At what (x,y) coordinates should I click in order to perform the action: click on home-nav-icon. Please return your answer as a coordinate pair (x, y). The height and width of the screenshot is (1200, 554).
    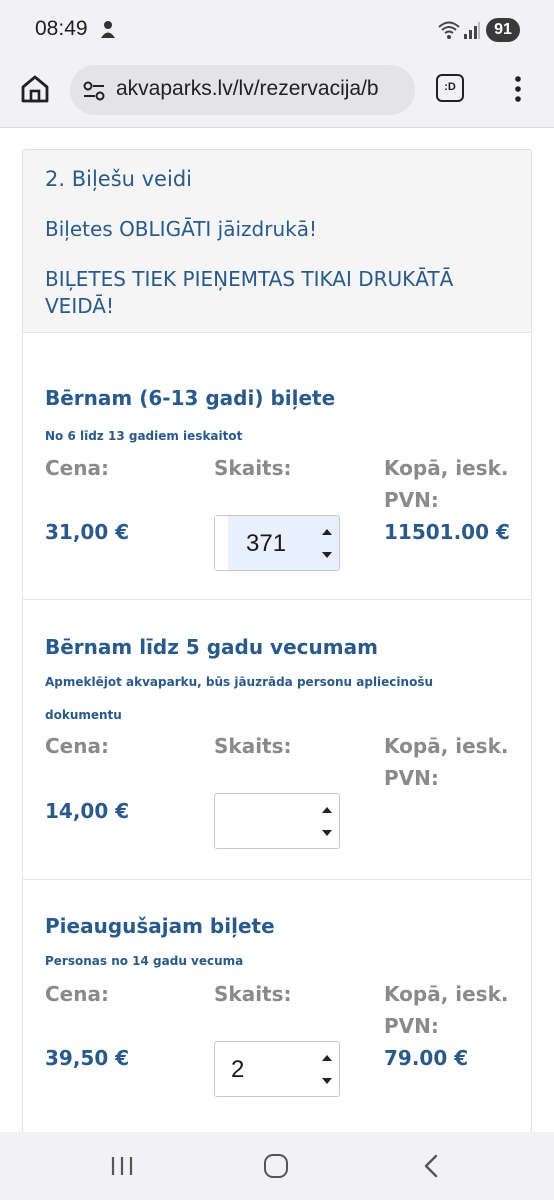
    Looking at the image, I should click on (276, 1166).